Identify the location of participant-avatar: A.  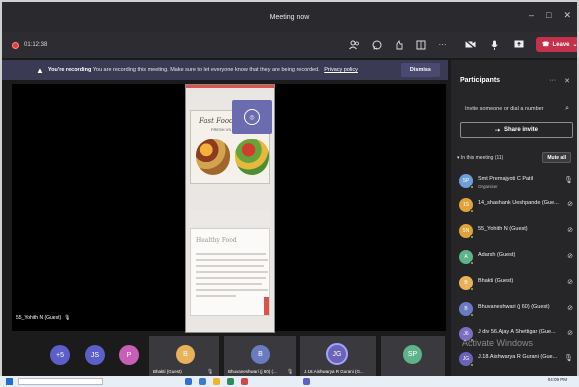
(466, 257).